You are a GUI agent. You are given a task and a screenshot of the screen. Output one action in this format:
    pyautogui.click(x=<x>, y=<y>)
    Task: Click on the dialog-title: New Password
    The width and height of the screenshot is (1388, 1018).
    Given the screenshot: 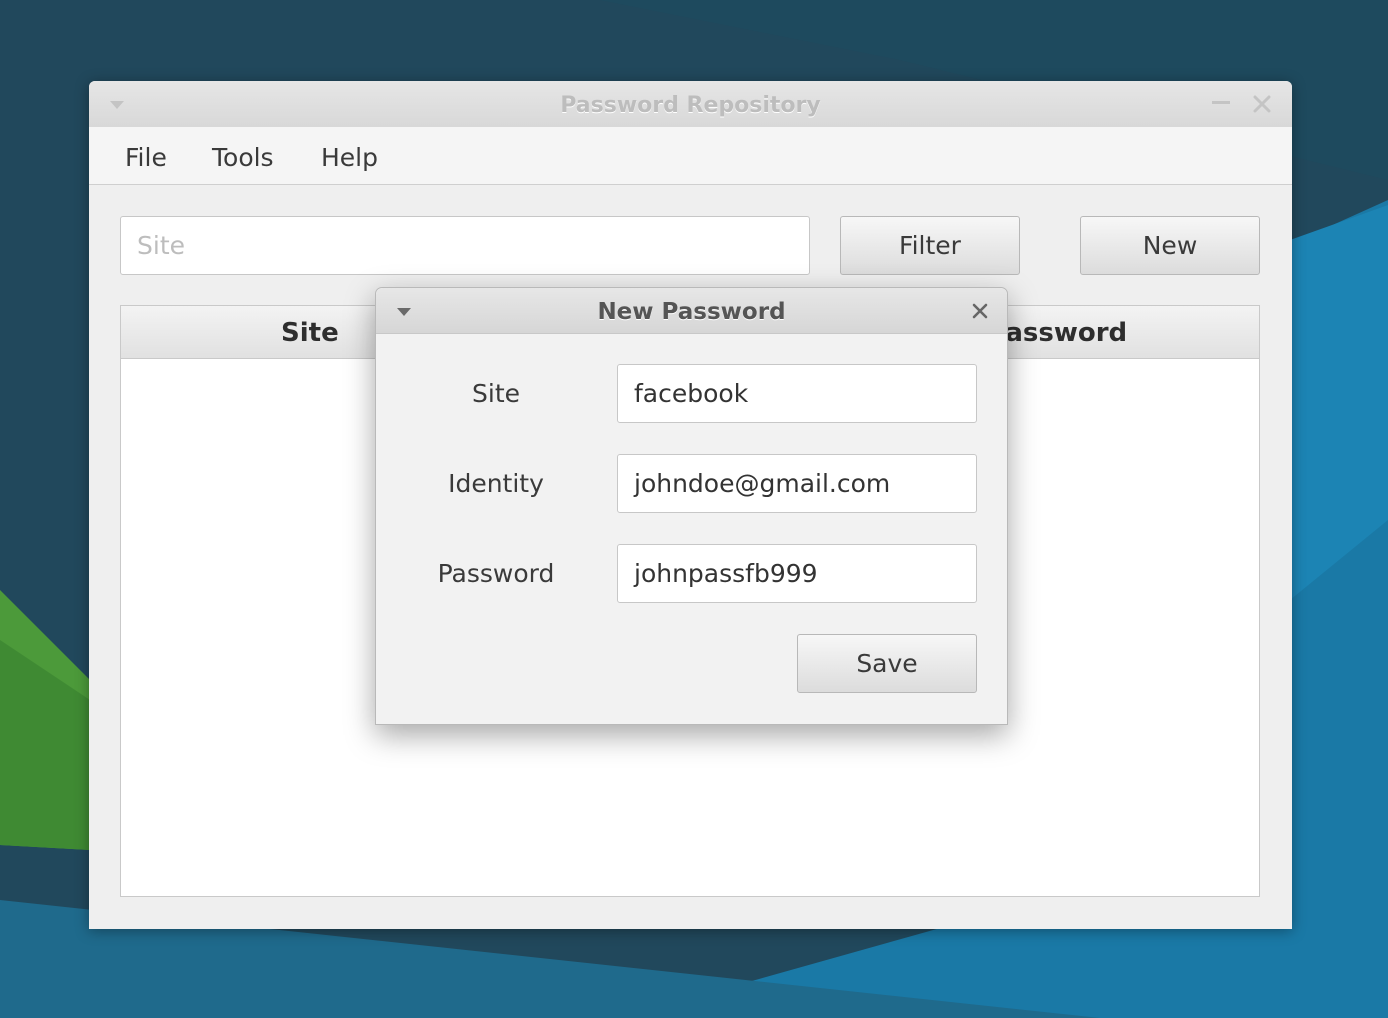 What is the action you would take?
    pyautogui.click(x=691, y=312)
    